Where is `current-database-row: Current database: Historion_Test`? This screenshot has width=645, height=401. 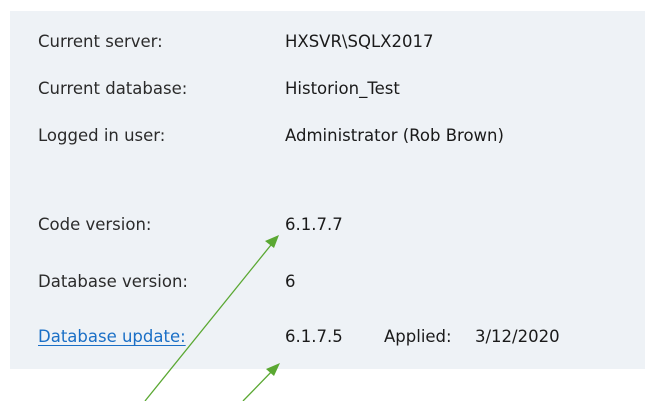
current-database-row: Current database: Historion_Test is located at coordinates (327, 89).